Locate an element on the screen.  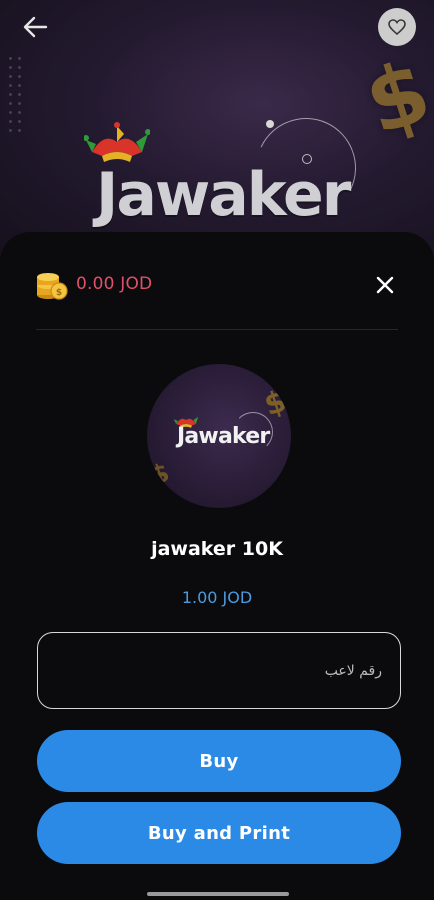
arrow-left-icon is located at coordinates (35, 27).